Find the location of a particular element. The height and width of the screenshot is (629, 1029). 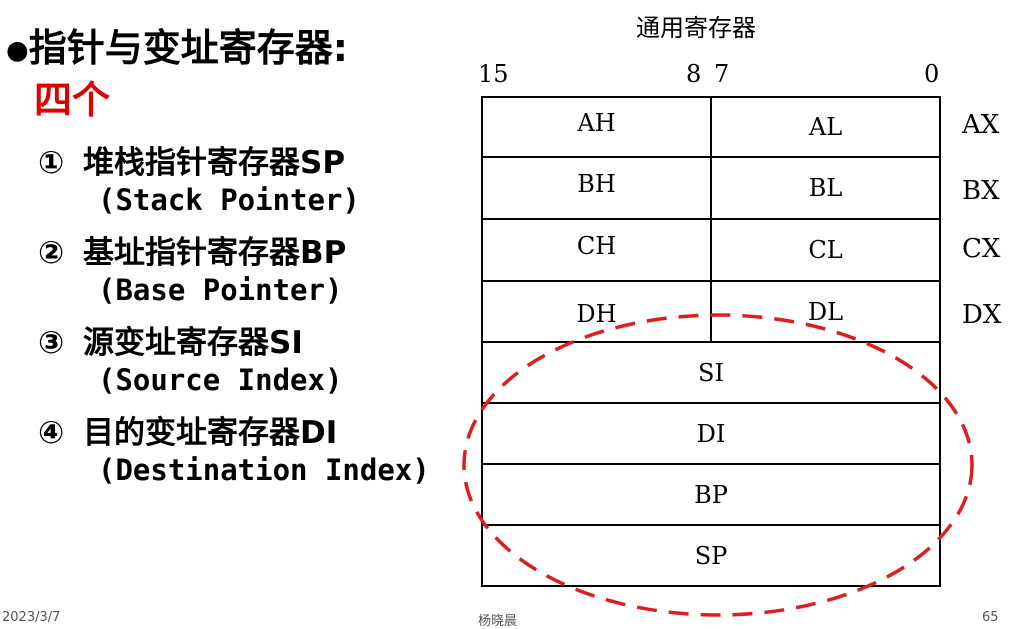

page-number: 65 is located at coordinates (990, 617).